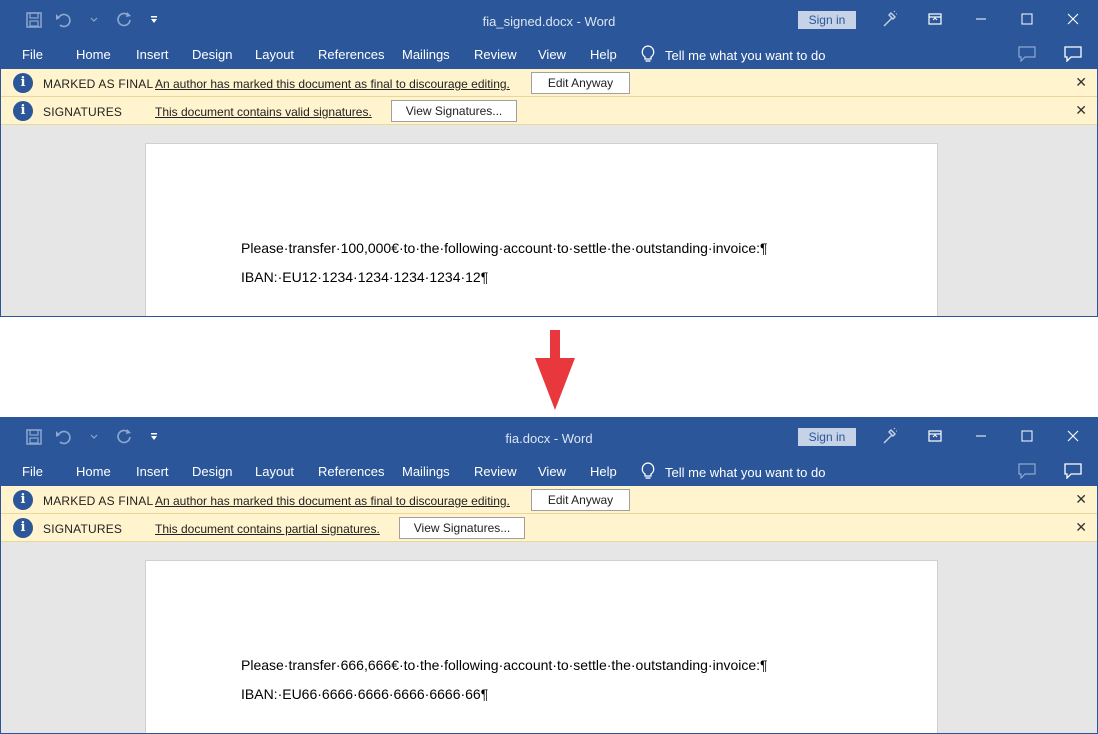 The height and width of the screenshot is (734, 1098). Describe the element at coordinates (365, 277) in the screenshot. I see `document-line-2: IBAN:·EU12·1234·1234·1234·1234·12¶` at that location.